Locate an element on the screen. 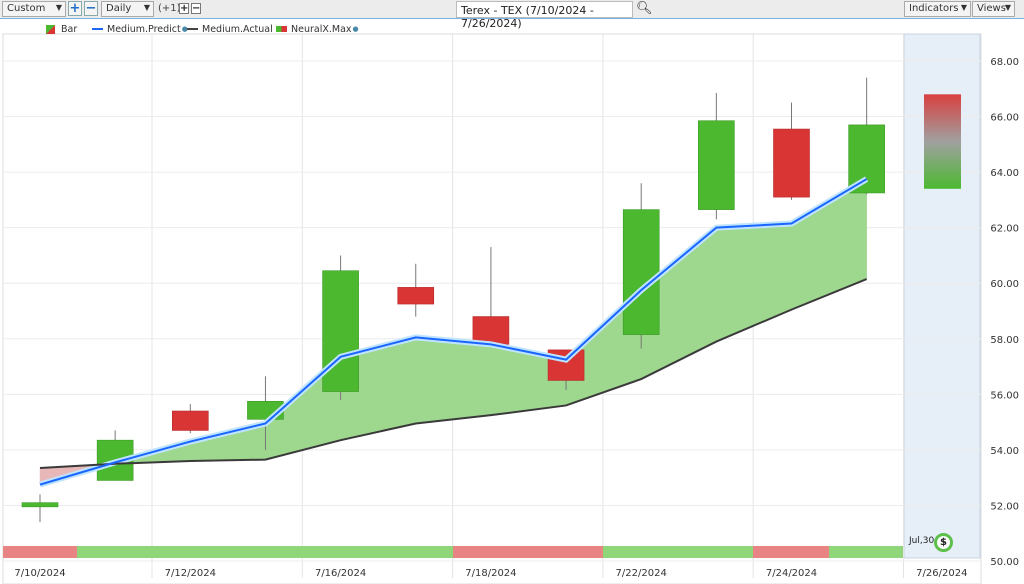  x-tick-label: 7/22/2024 is located at coordinates (641, 573).